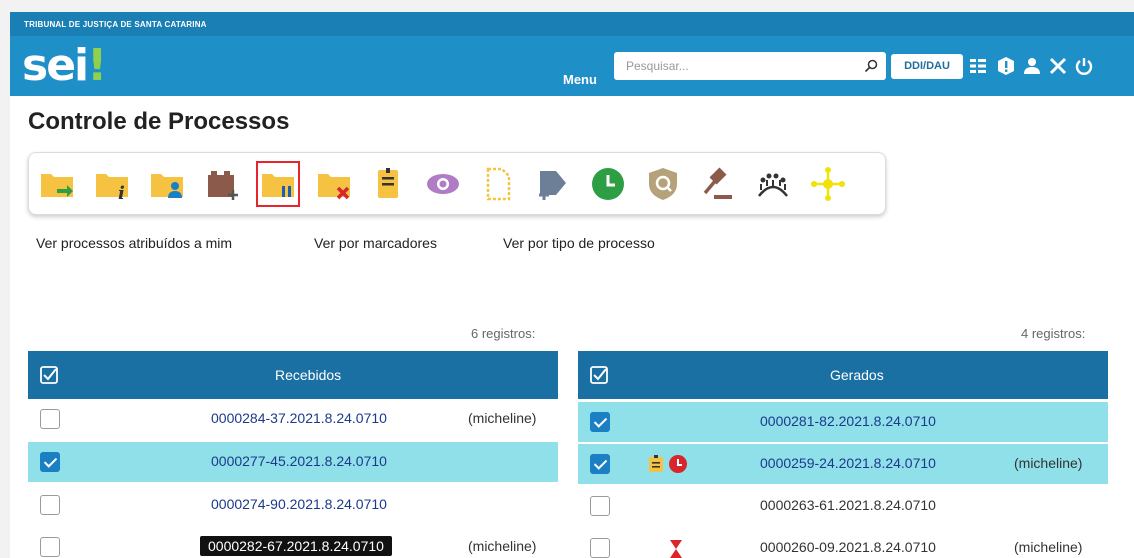 The height and width of the screenshot is (558, 1134). I want to click on new-document-icon, so click(498, 184).